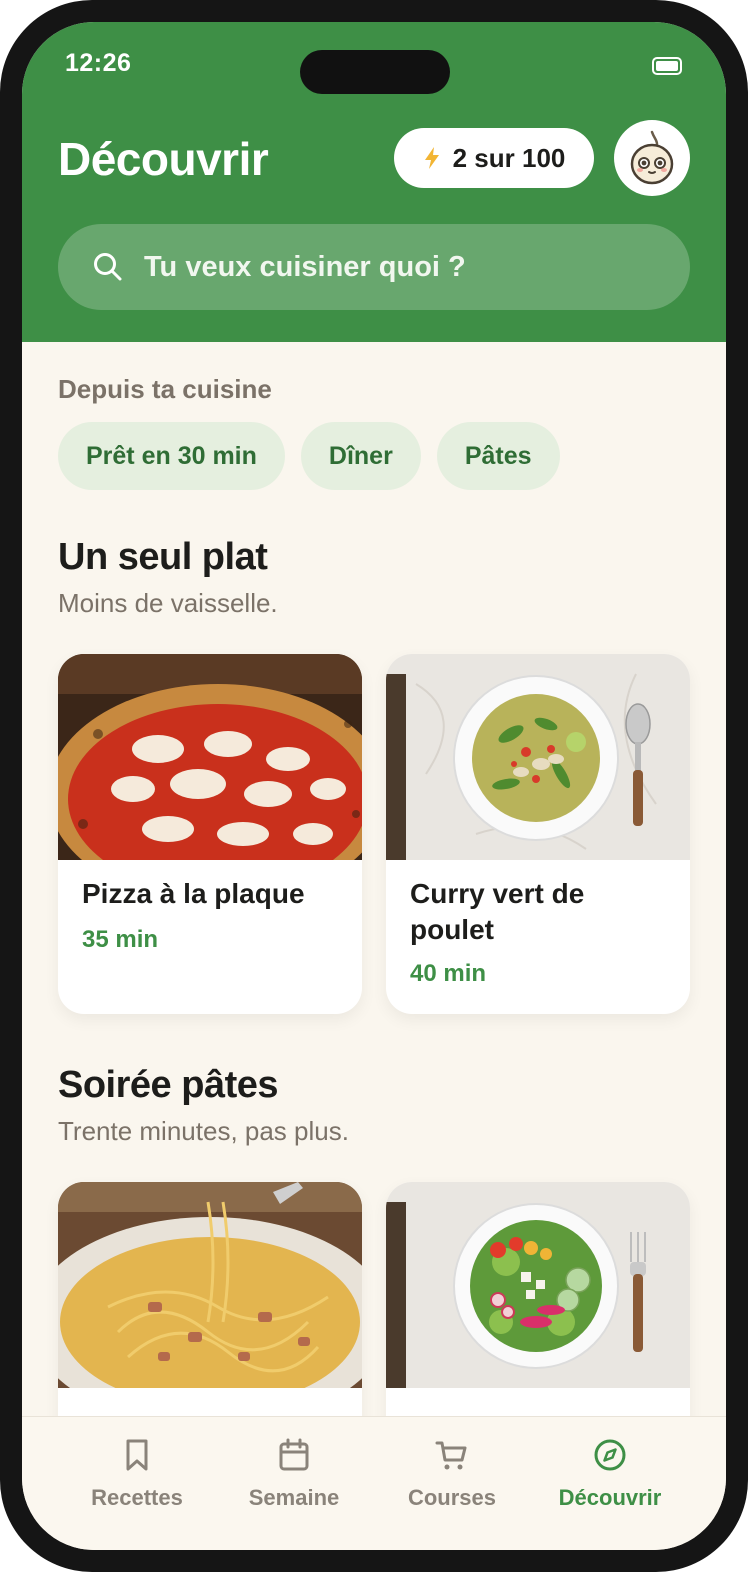 Image resolution: width=750 pixels, height=1574 pixels. What do you see at coordinates (137, 1474) in the screenshot?
I see `tab-recettes: Recettes` at bounding box center [137, 1474].